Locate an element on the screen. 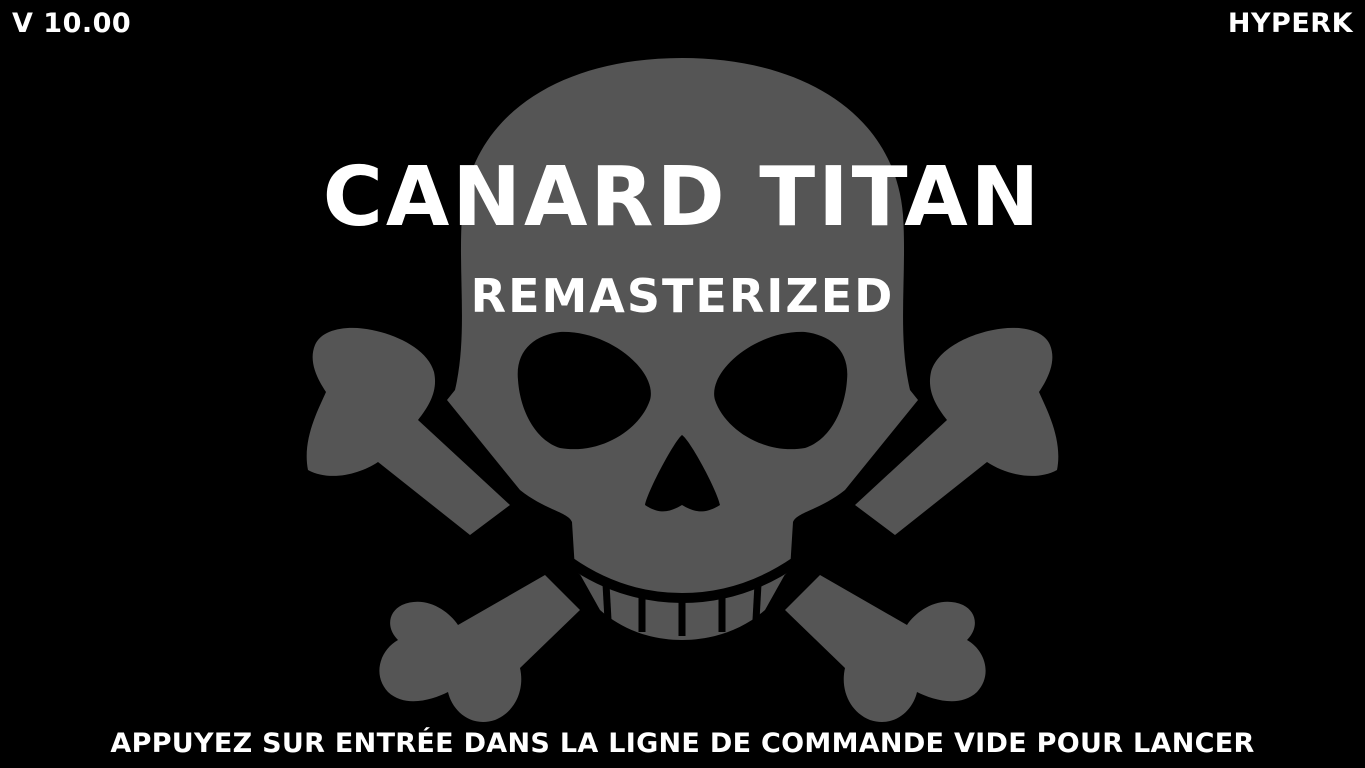  skull-jaw is located at coordinates (682, 598).